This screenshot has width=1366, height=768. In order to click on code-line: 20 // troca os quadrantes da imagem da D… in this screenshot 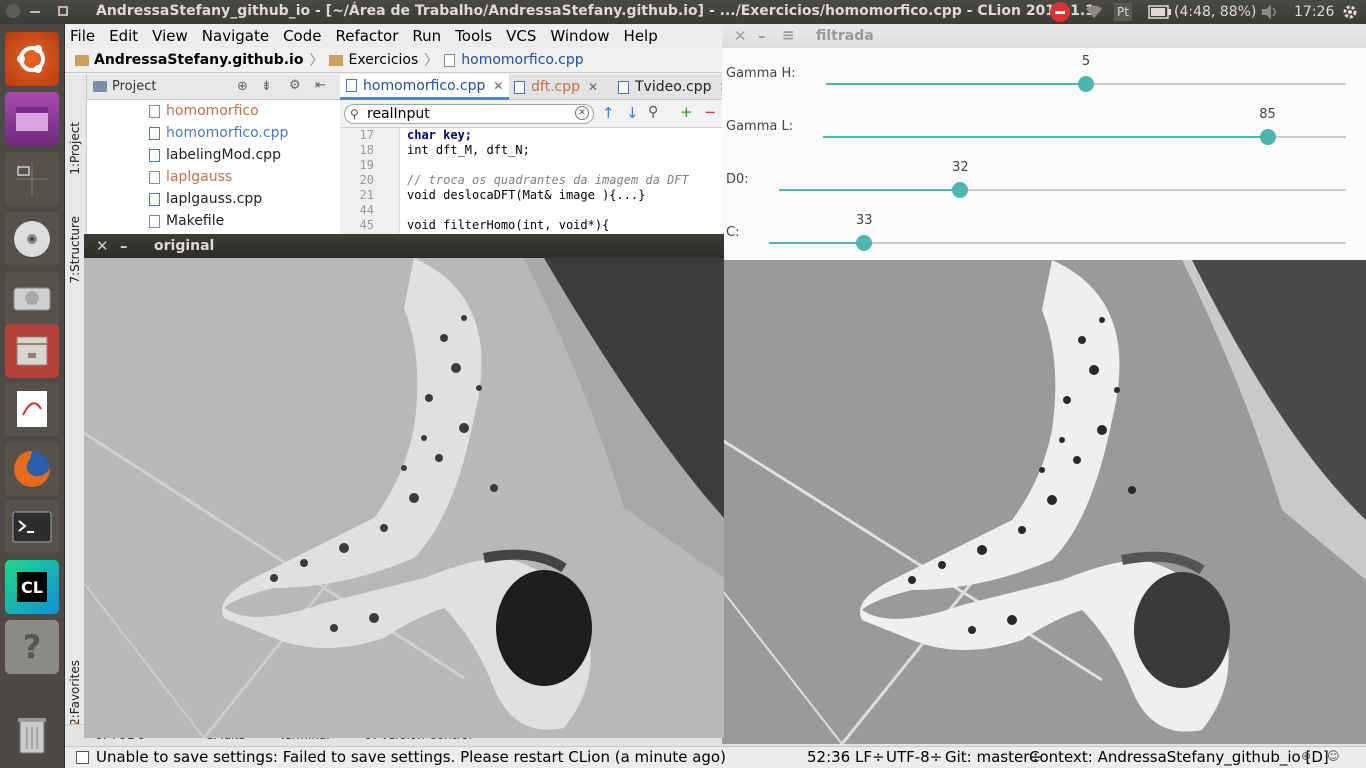, I will do `click(524, 180)`.